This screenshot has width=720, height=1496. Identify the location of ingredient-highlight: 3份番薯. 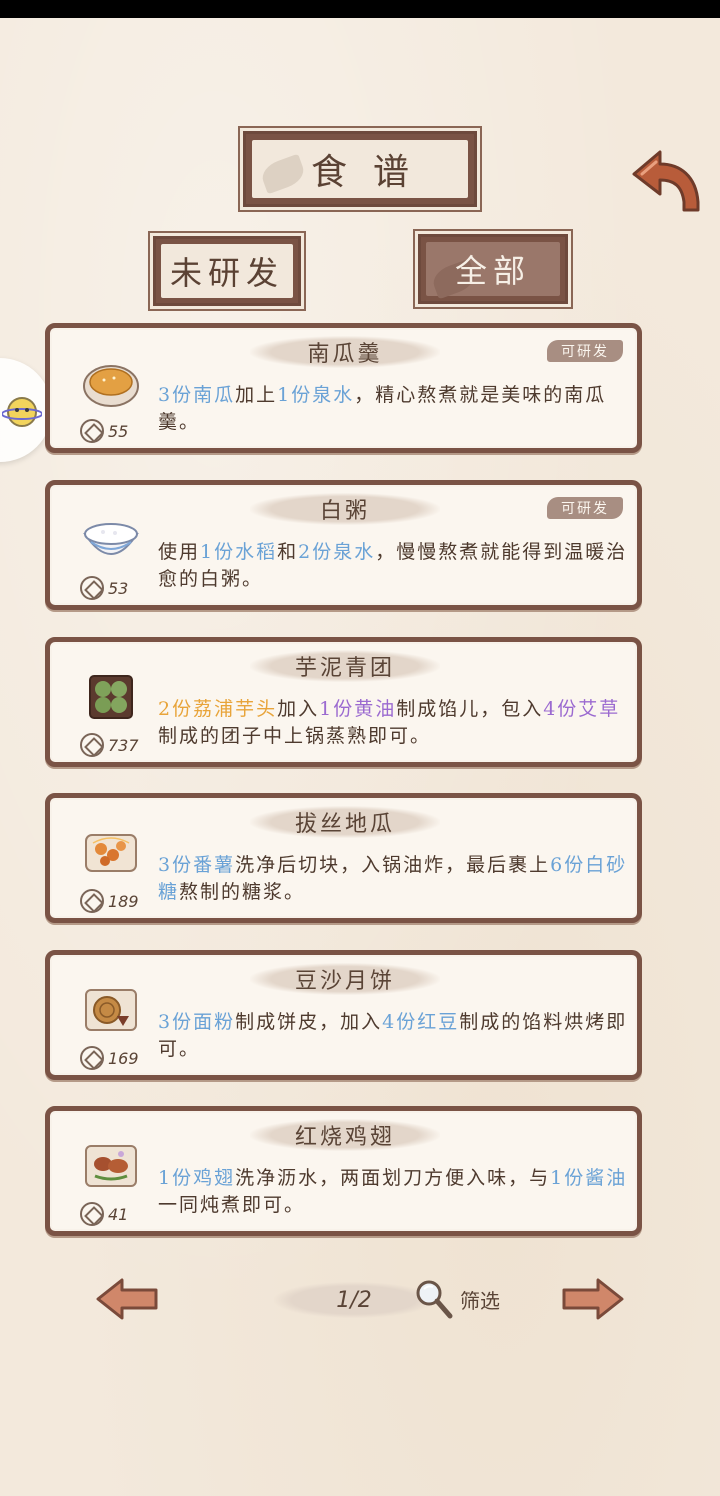
(197, 865).